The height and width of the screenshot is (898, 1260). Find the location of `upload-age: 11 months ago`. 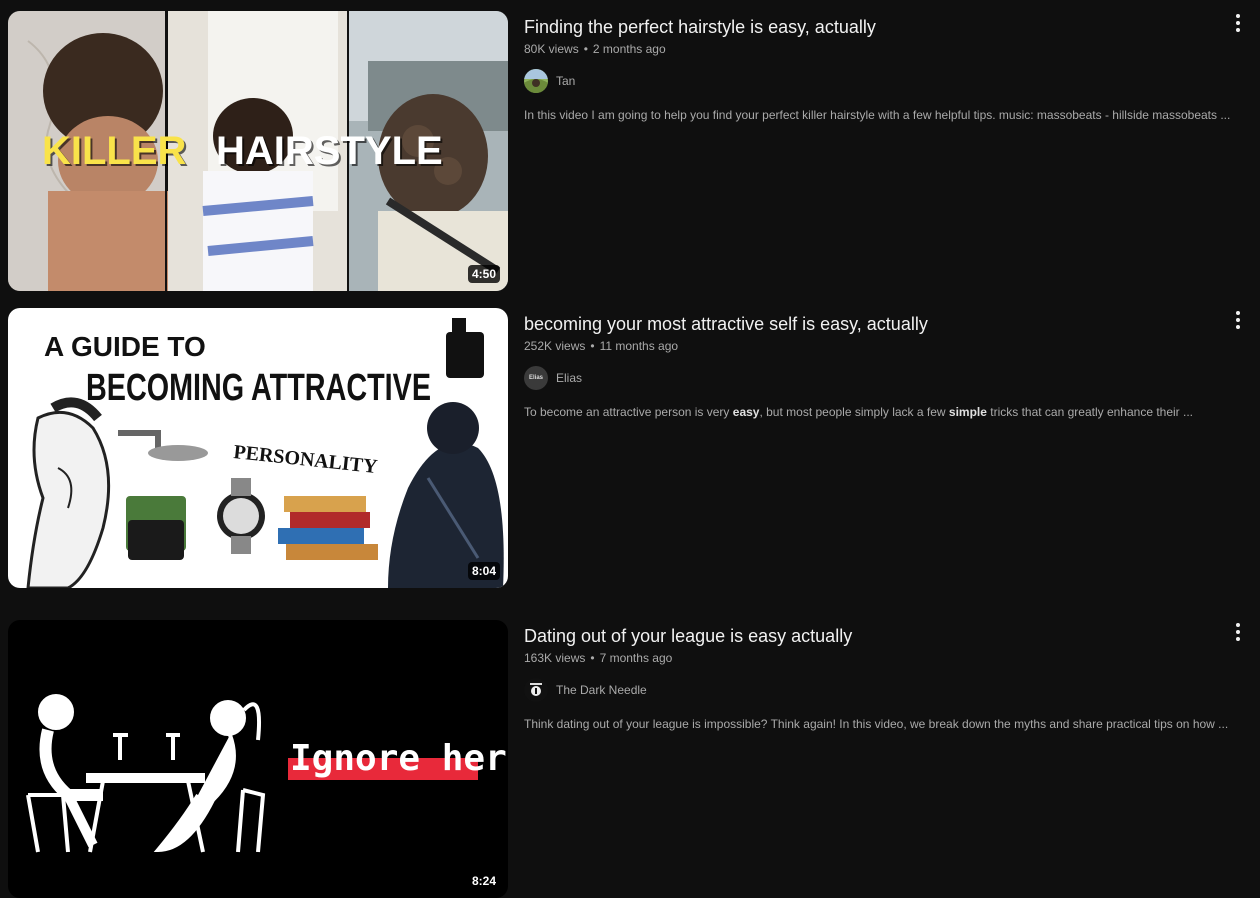

upload-age: 11 months ago is located at coordinates (639, 346).